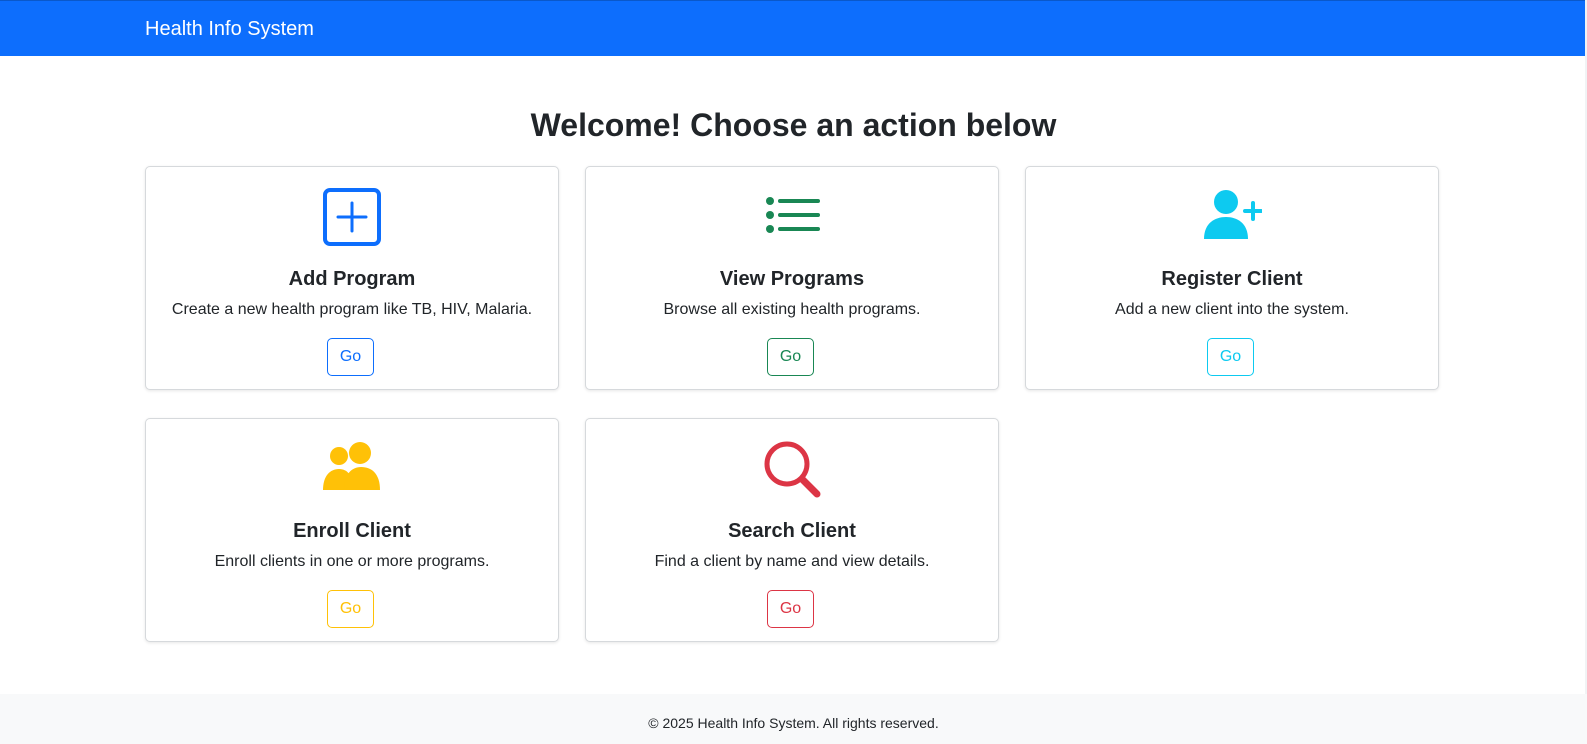 Image resolution: width=1587 pixels, height=744 pixels. I want to click on list-icon, so click(792, 217).